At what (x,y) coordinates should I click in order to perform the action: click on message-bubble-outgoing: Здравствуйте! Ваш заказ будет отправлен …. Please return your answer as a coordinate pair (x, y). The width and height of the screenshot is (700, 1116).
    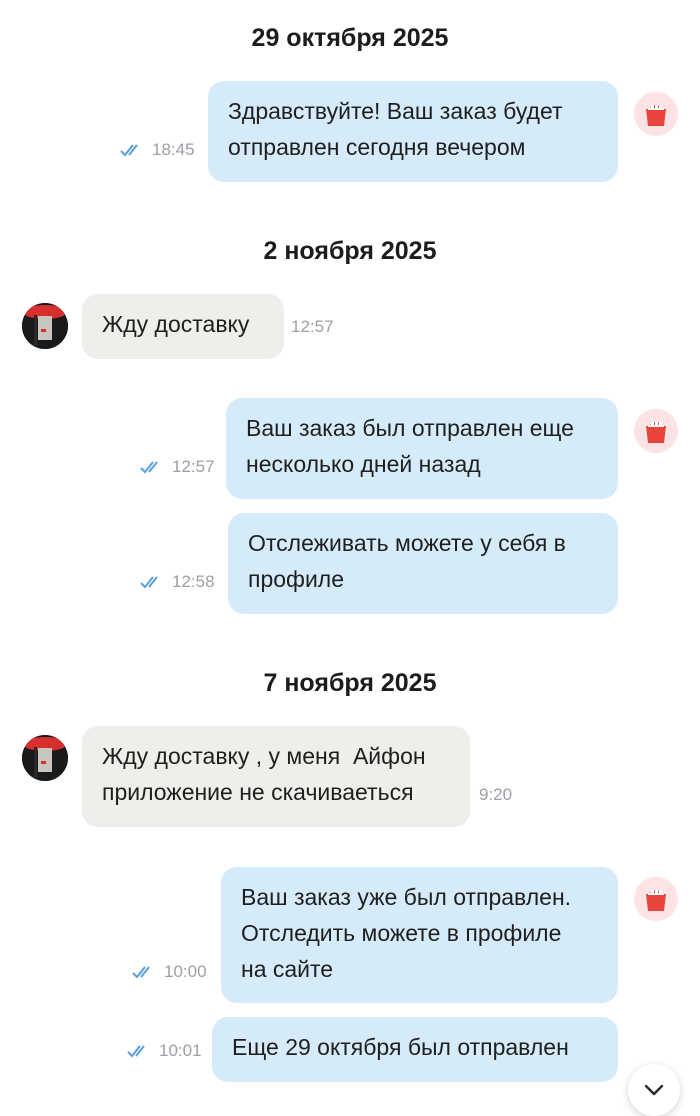
    Looking at the image, I should click on (413, 131).